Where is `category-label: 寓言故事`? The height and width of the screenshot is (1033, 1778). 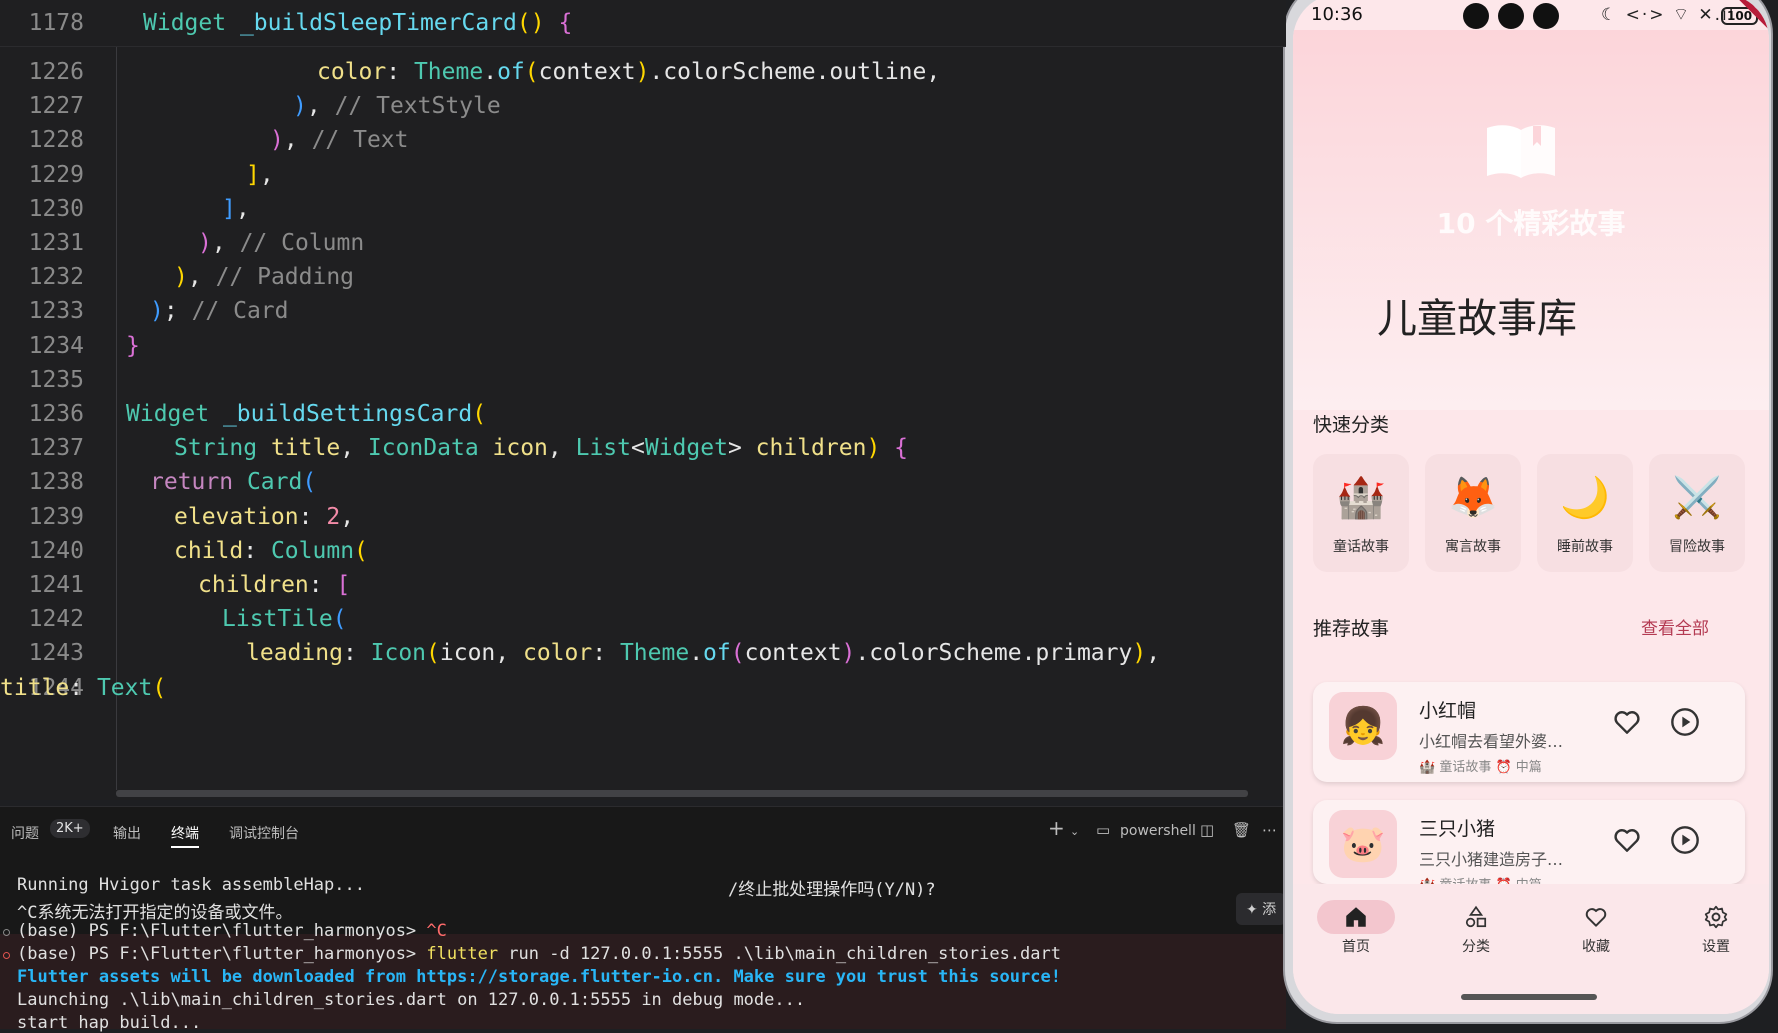
category-label: 寓言故事 is located at coordinates (1473, 547).